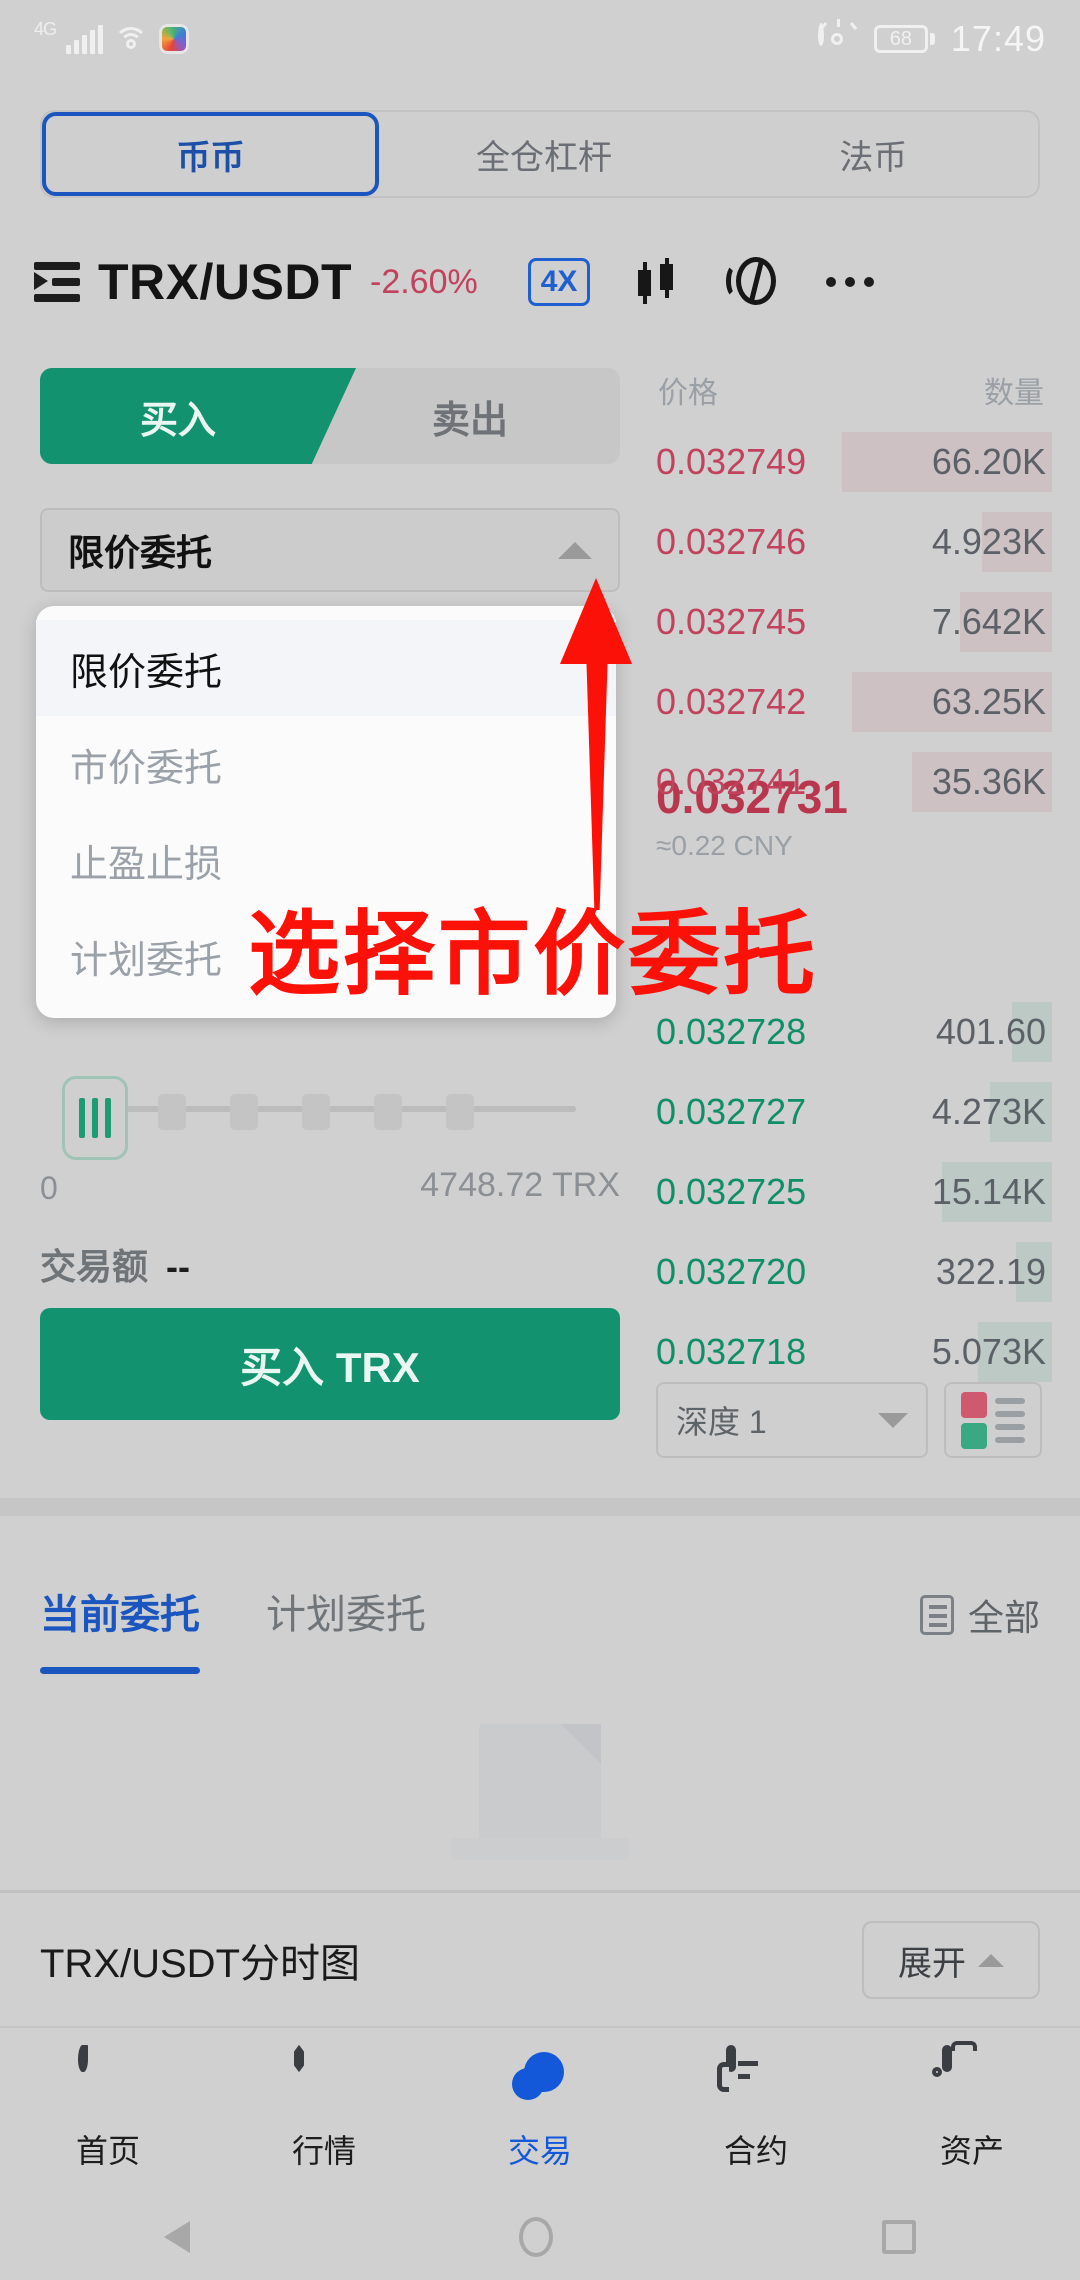 The width and height of the screenshot is (1080, 2280). I want to click on buy-tab: 买入, so click(198, 416).